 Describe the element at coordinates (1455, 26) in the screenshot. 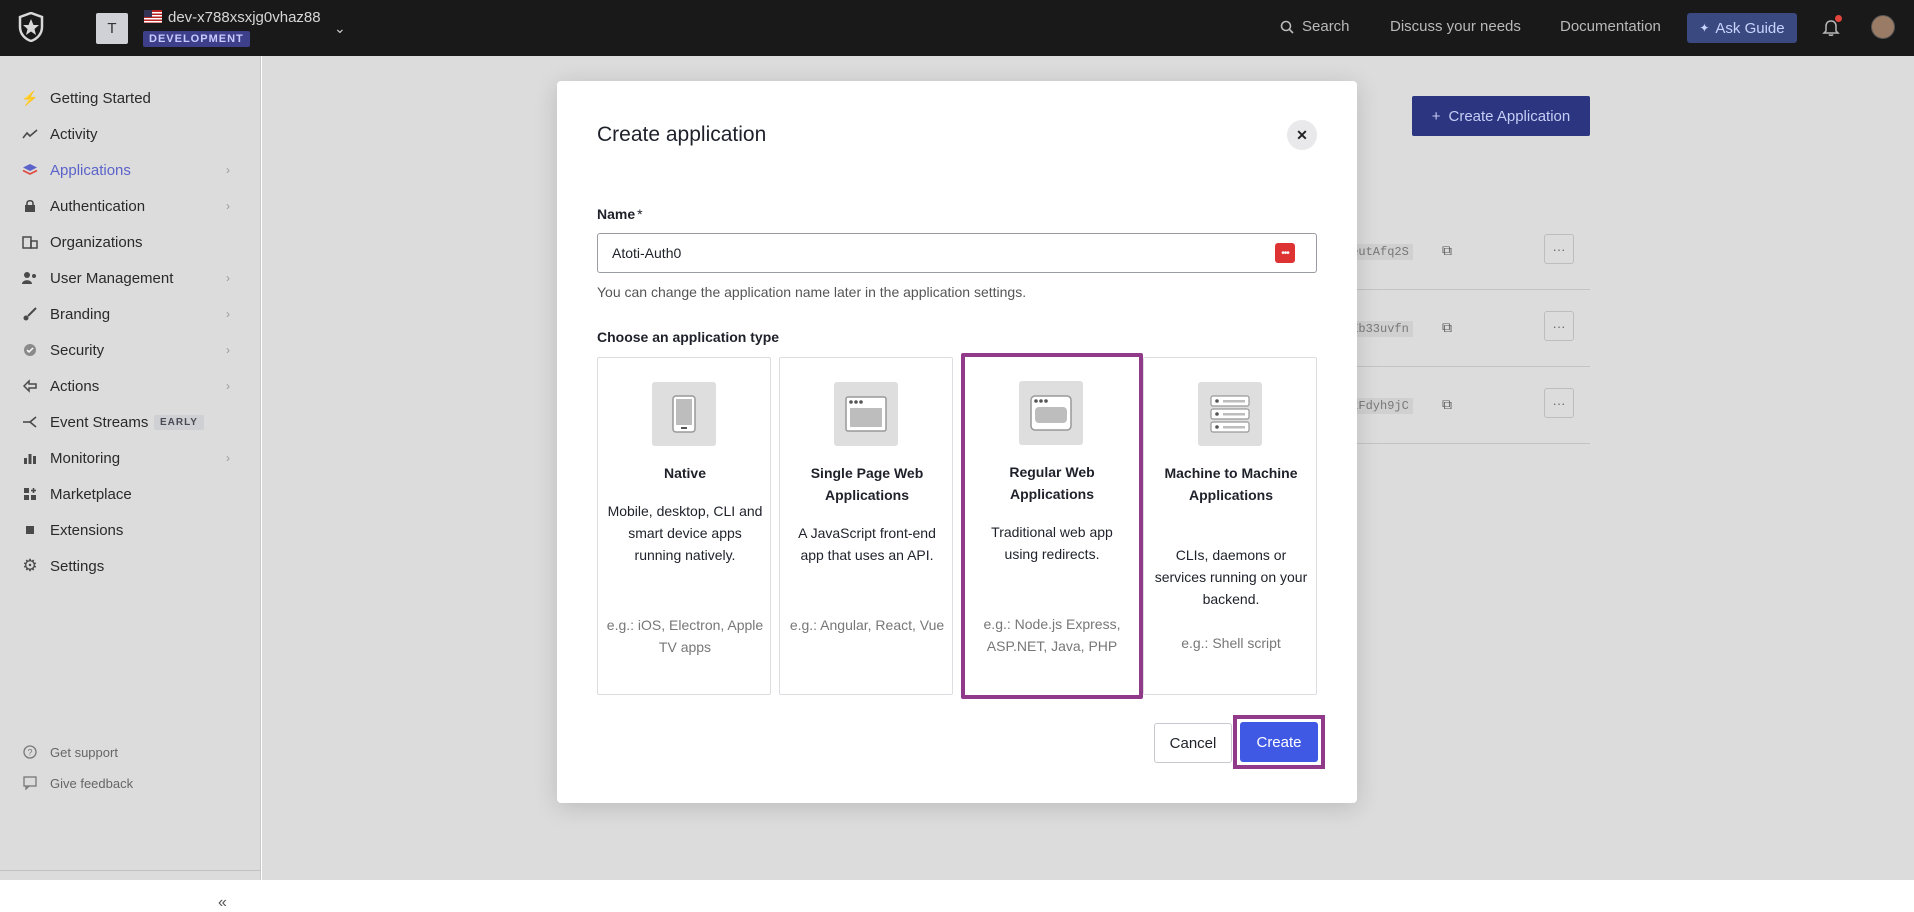

I see `discuss-needs-link: Discuss your needs` at that location.